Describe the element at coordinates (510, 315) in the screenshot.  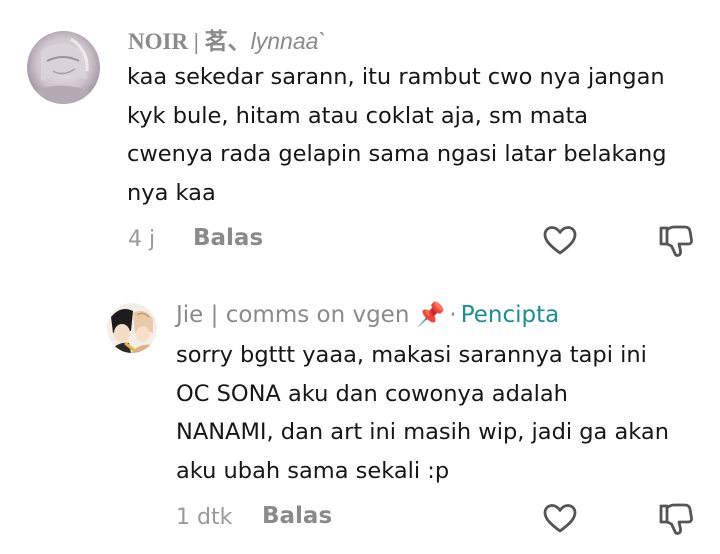
I see `creator-badge: Pencipta` at that location.